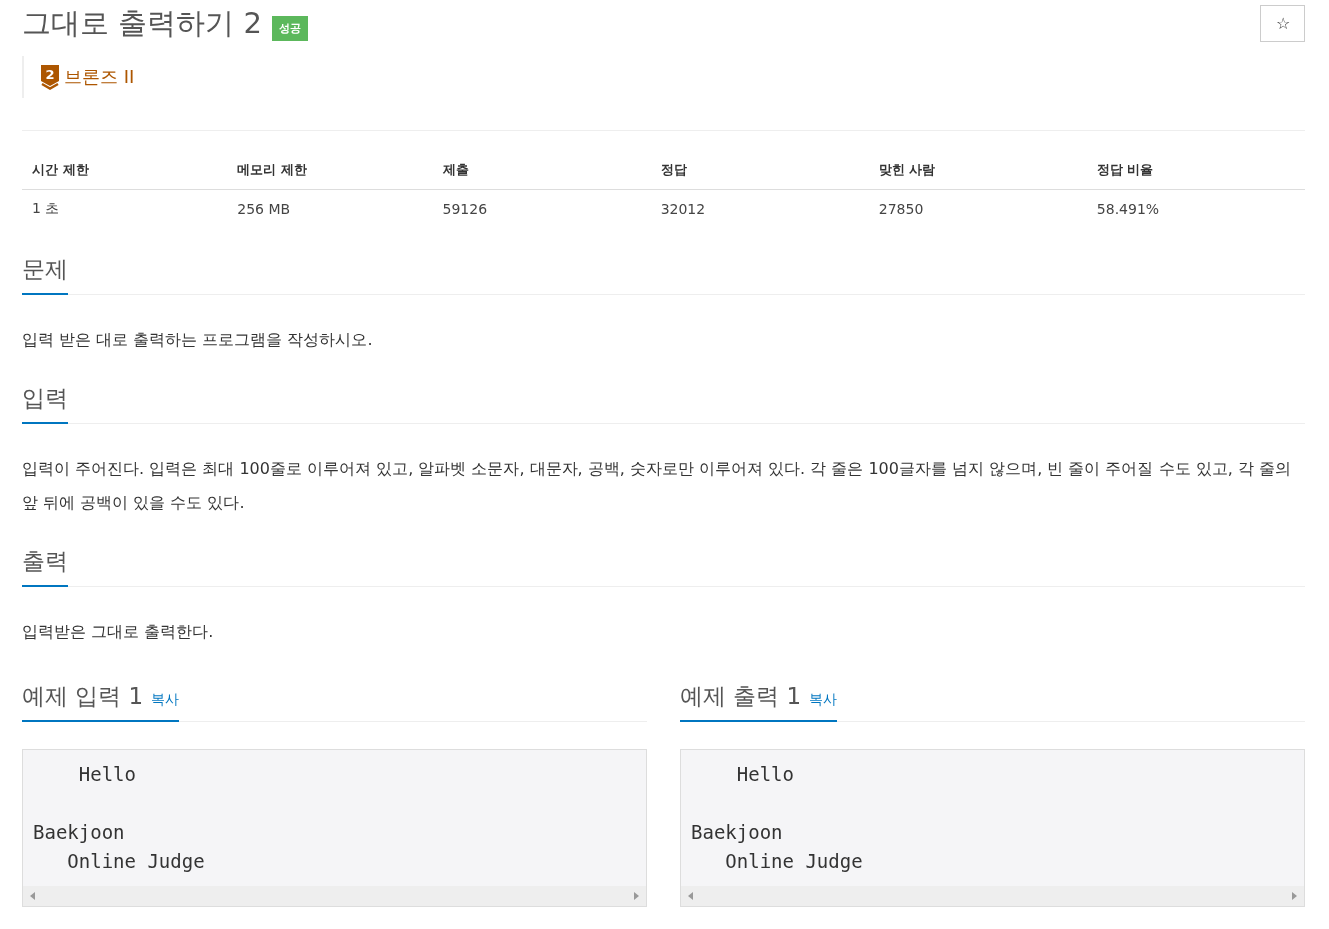 The width and height of the screenshot is (1329, 929). I want to click on table-cell: 58.491%, so click(1195, 208).